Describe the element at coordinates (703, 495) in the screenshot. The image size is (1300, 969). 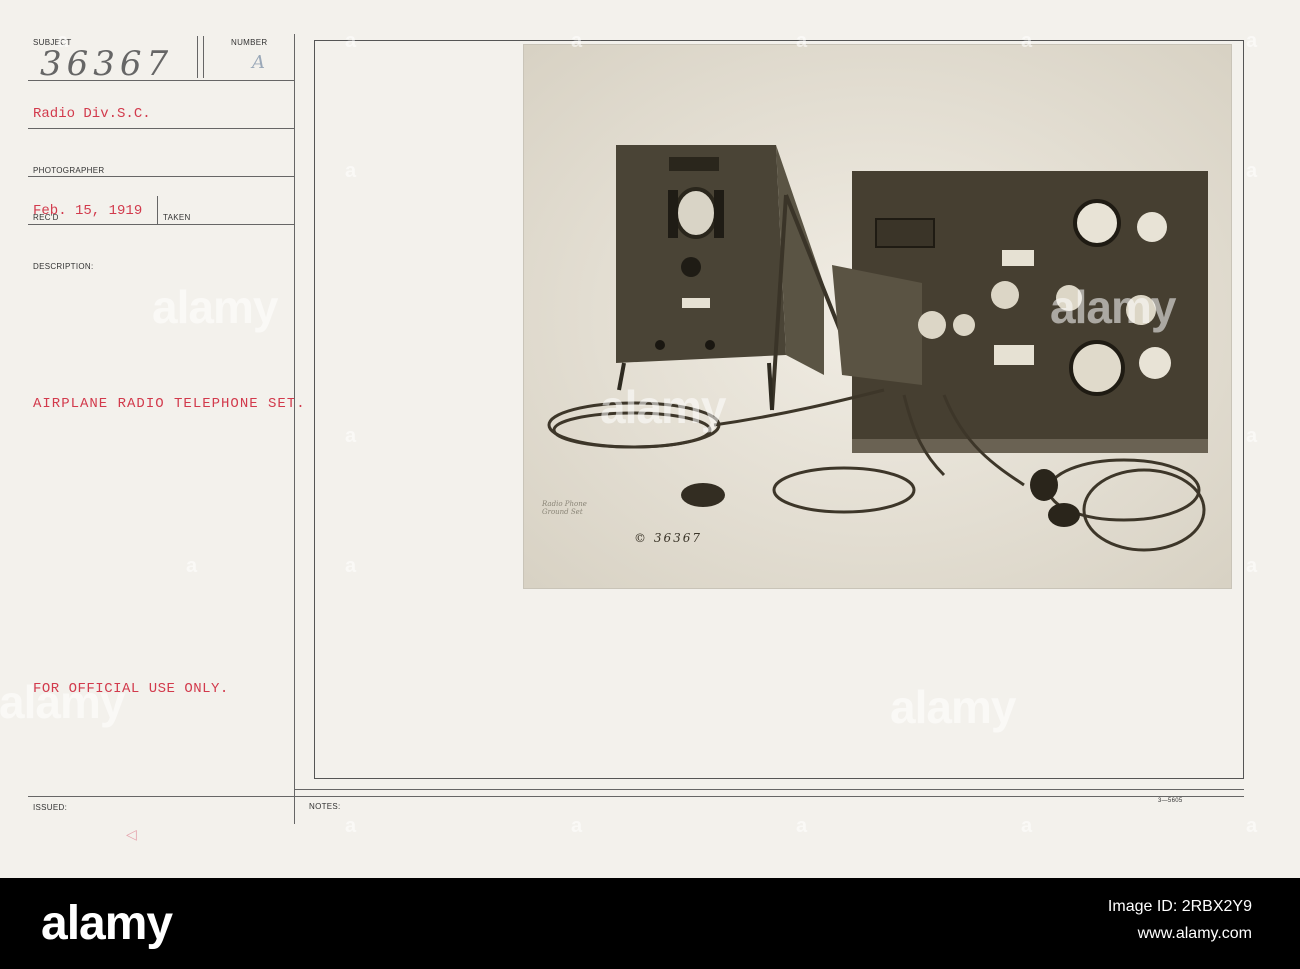
I see `microphone` at that location.